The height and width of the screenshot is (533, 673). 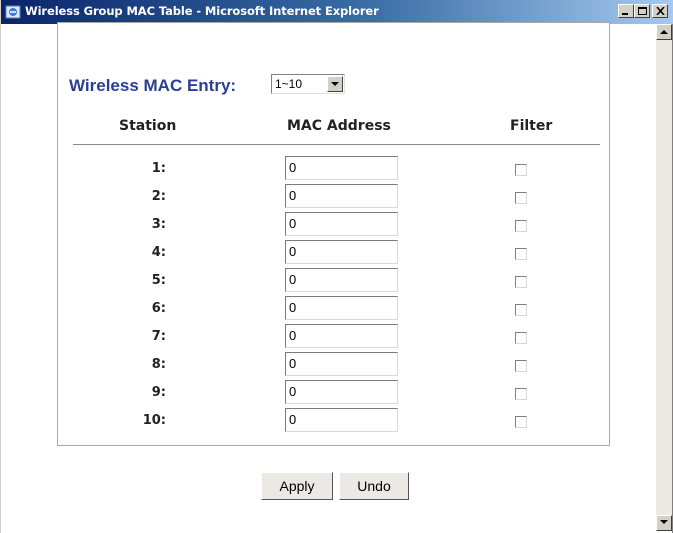 What do you see at coordinates (13, 12) in the screenshot?
I see `internet-explorer-icon` at bounding box center [13, 12].